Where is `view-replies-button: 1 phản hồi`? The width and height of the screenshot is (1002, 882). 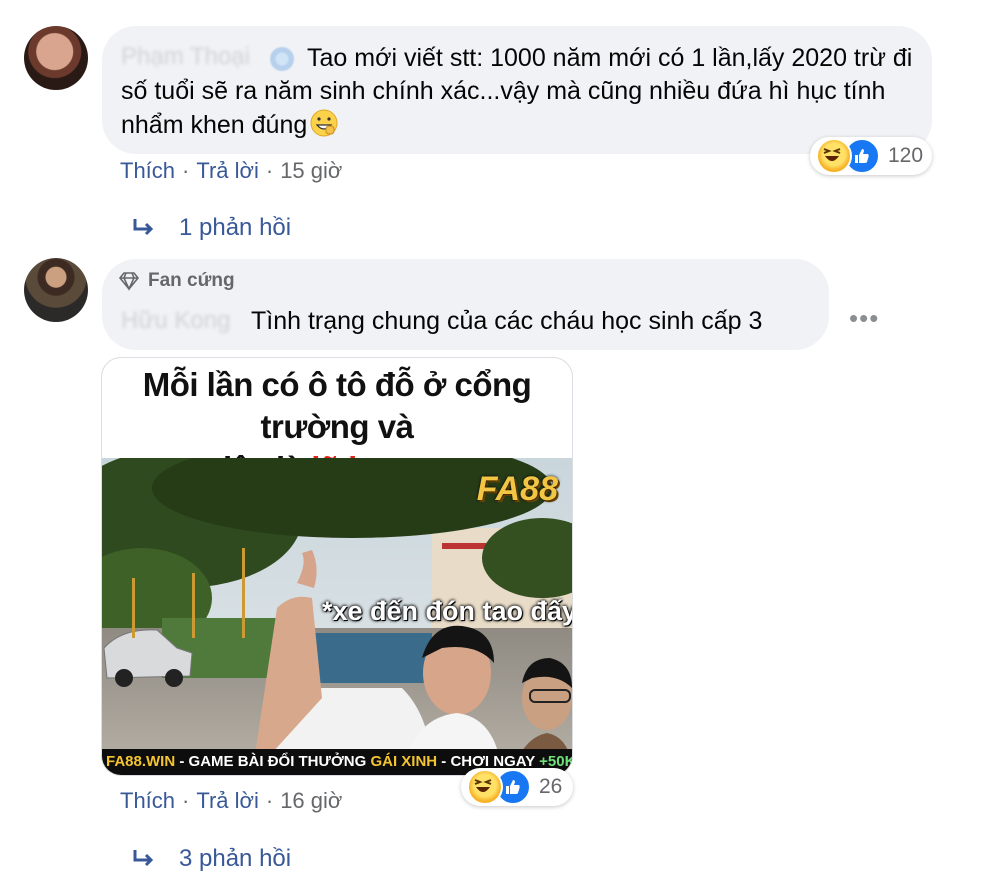
view-replies-button: 1 phản hồi is located at coordinates (211, 228).